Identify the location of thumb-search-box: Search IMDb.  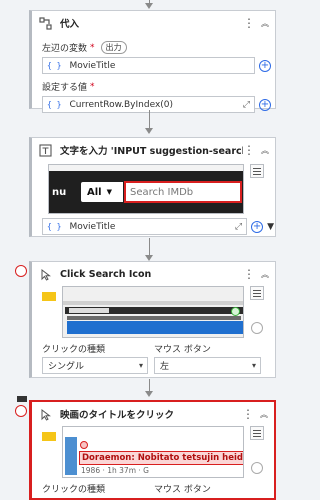
(183, 192).